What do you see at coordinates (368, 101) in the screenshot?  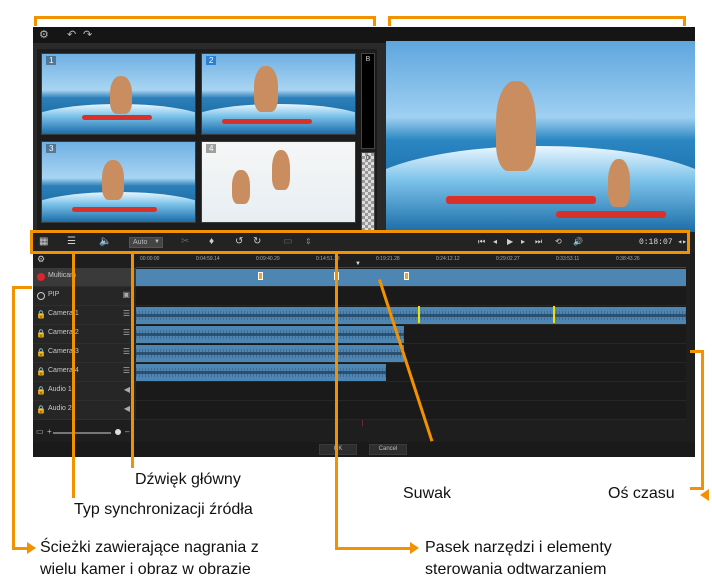 I see `pip-slot: B` at bounding box center [368, 101].